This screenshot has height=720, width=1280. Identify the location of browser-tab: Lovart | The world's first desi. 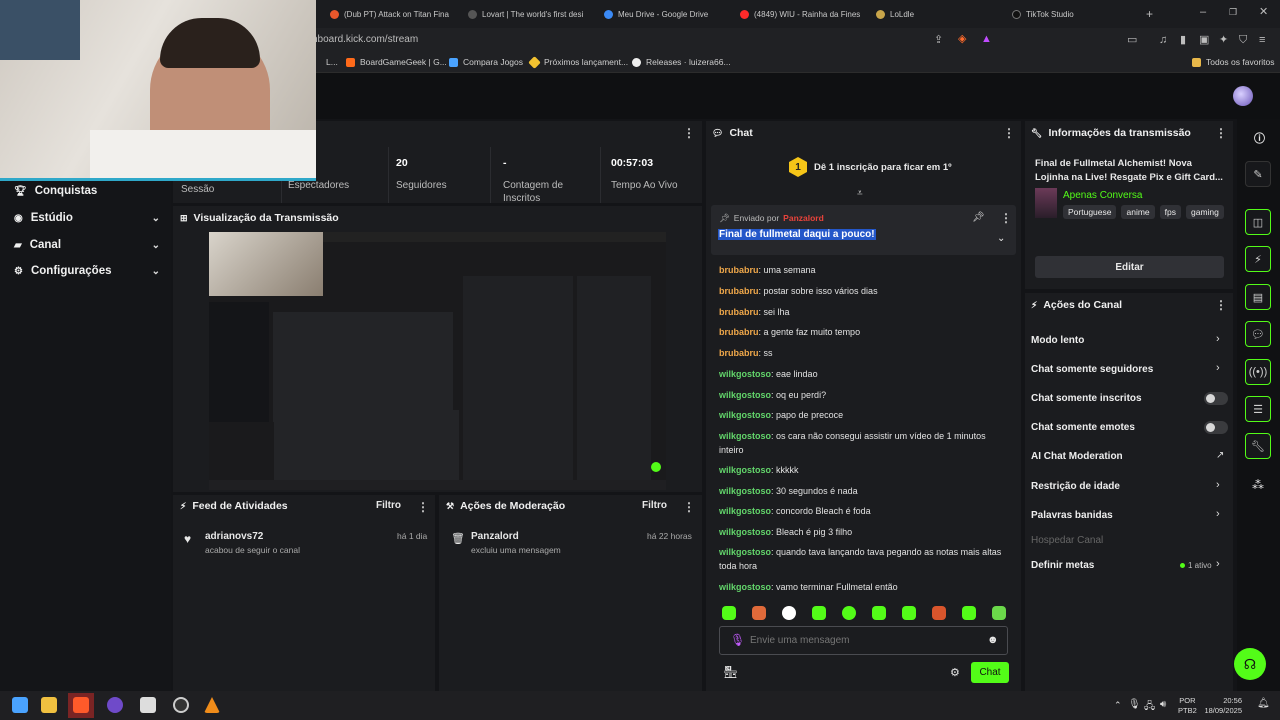
(530, 14).